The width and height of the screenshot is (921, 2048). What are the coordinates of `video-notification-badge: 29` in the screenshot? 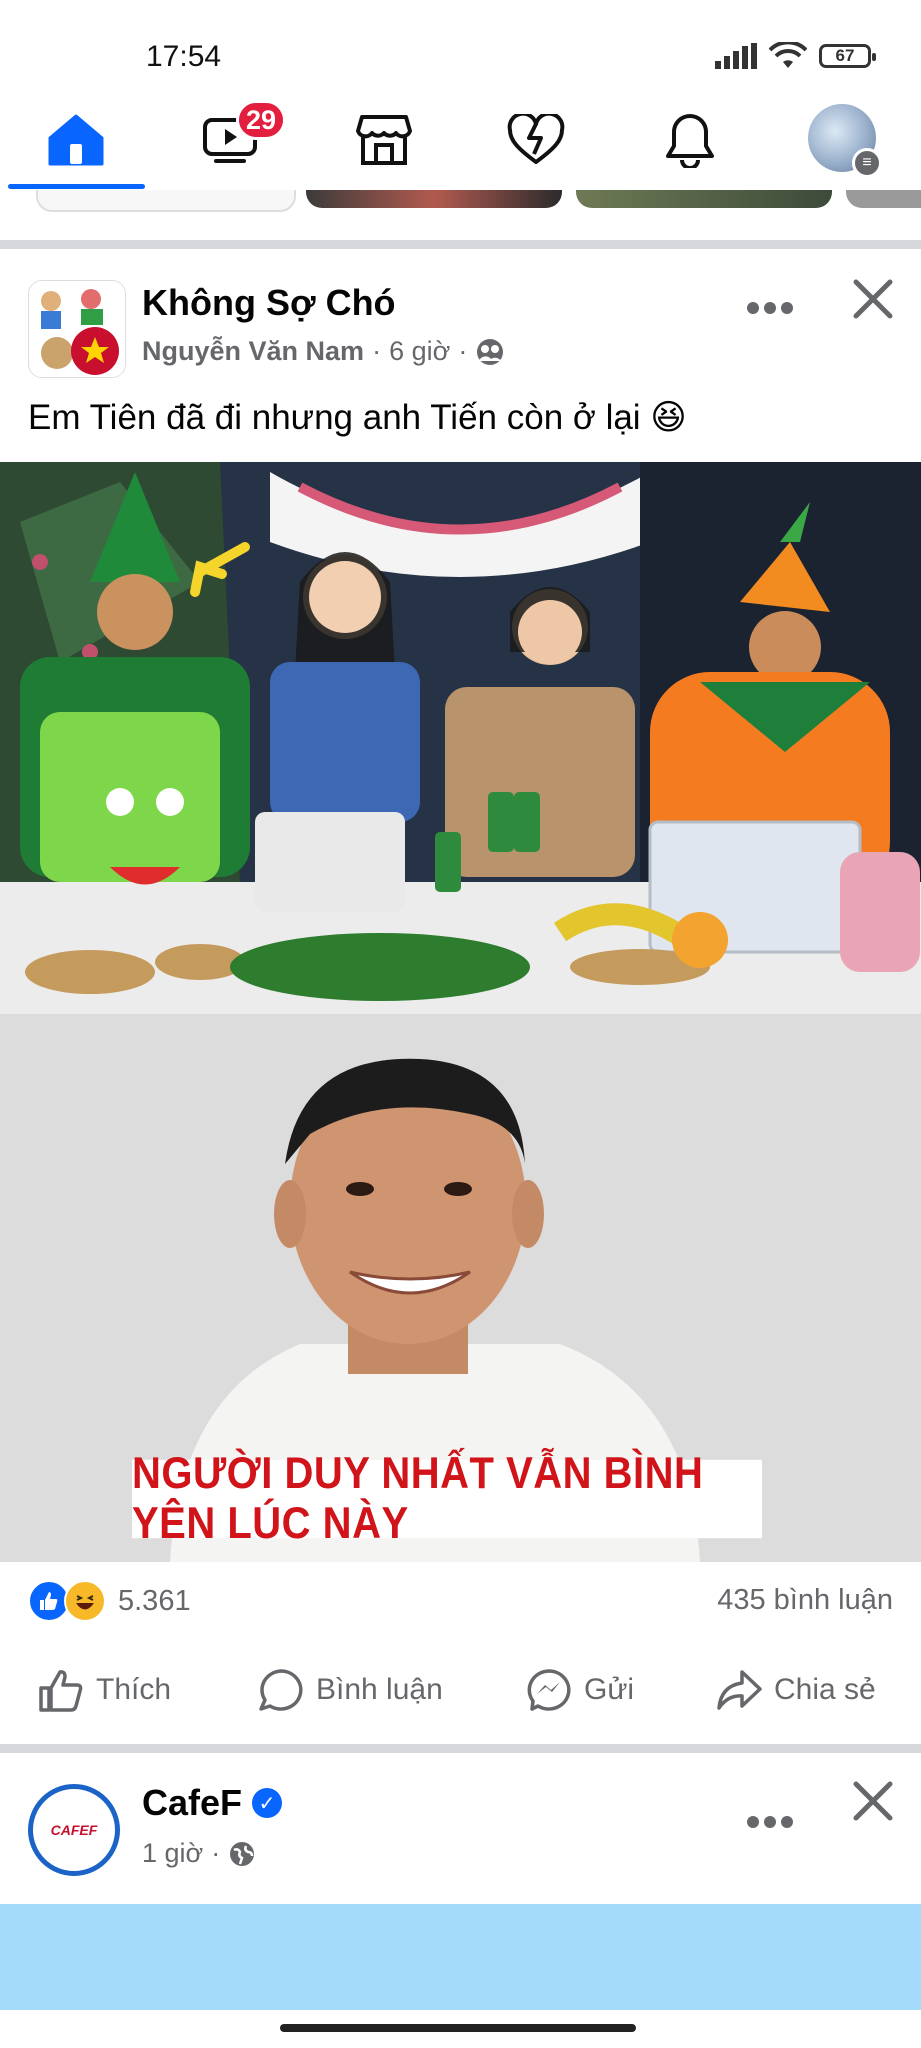 It's located at (261, 120).